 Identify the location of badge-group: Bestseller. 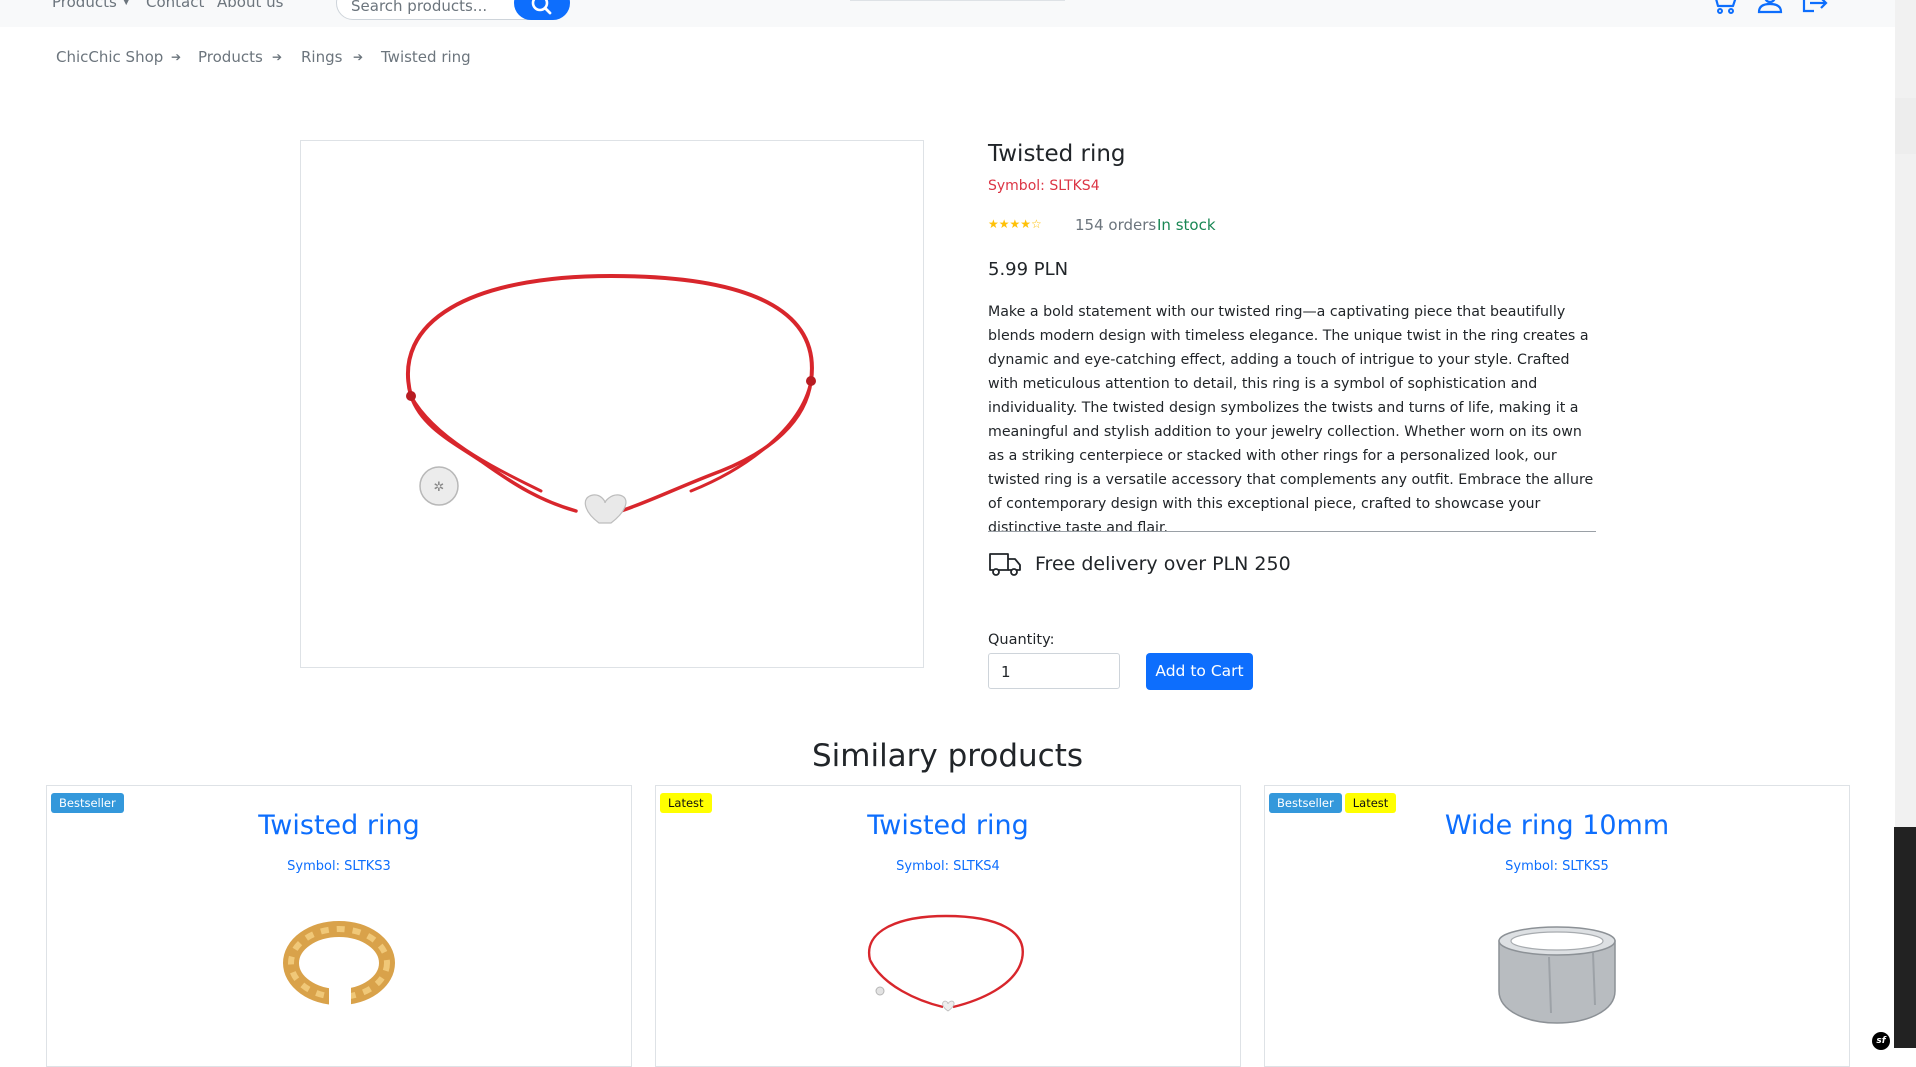
(89, 802).